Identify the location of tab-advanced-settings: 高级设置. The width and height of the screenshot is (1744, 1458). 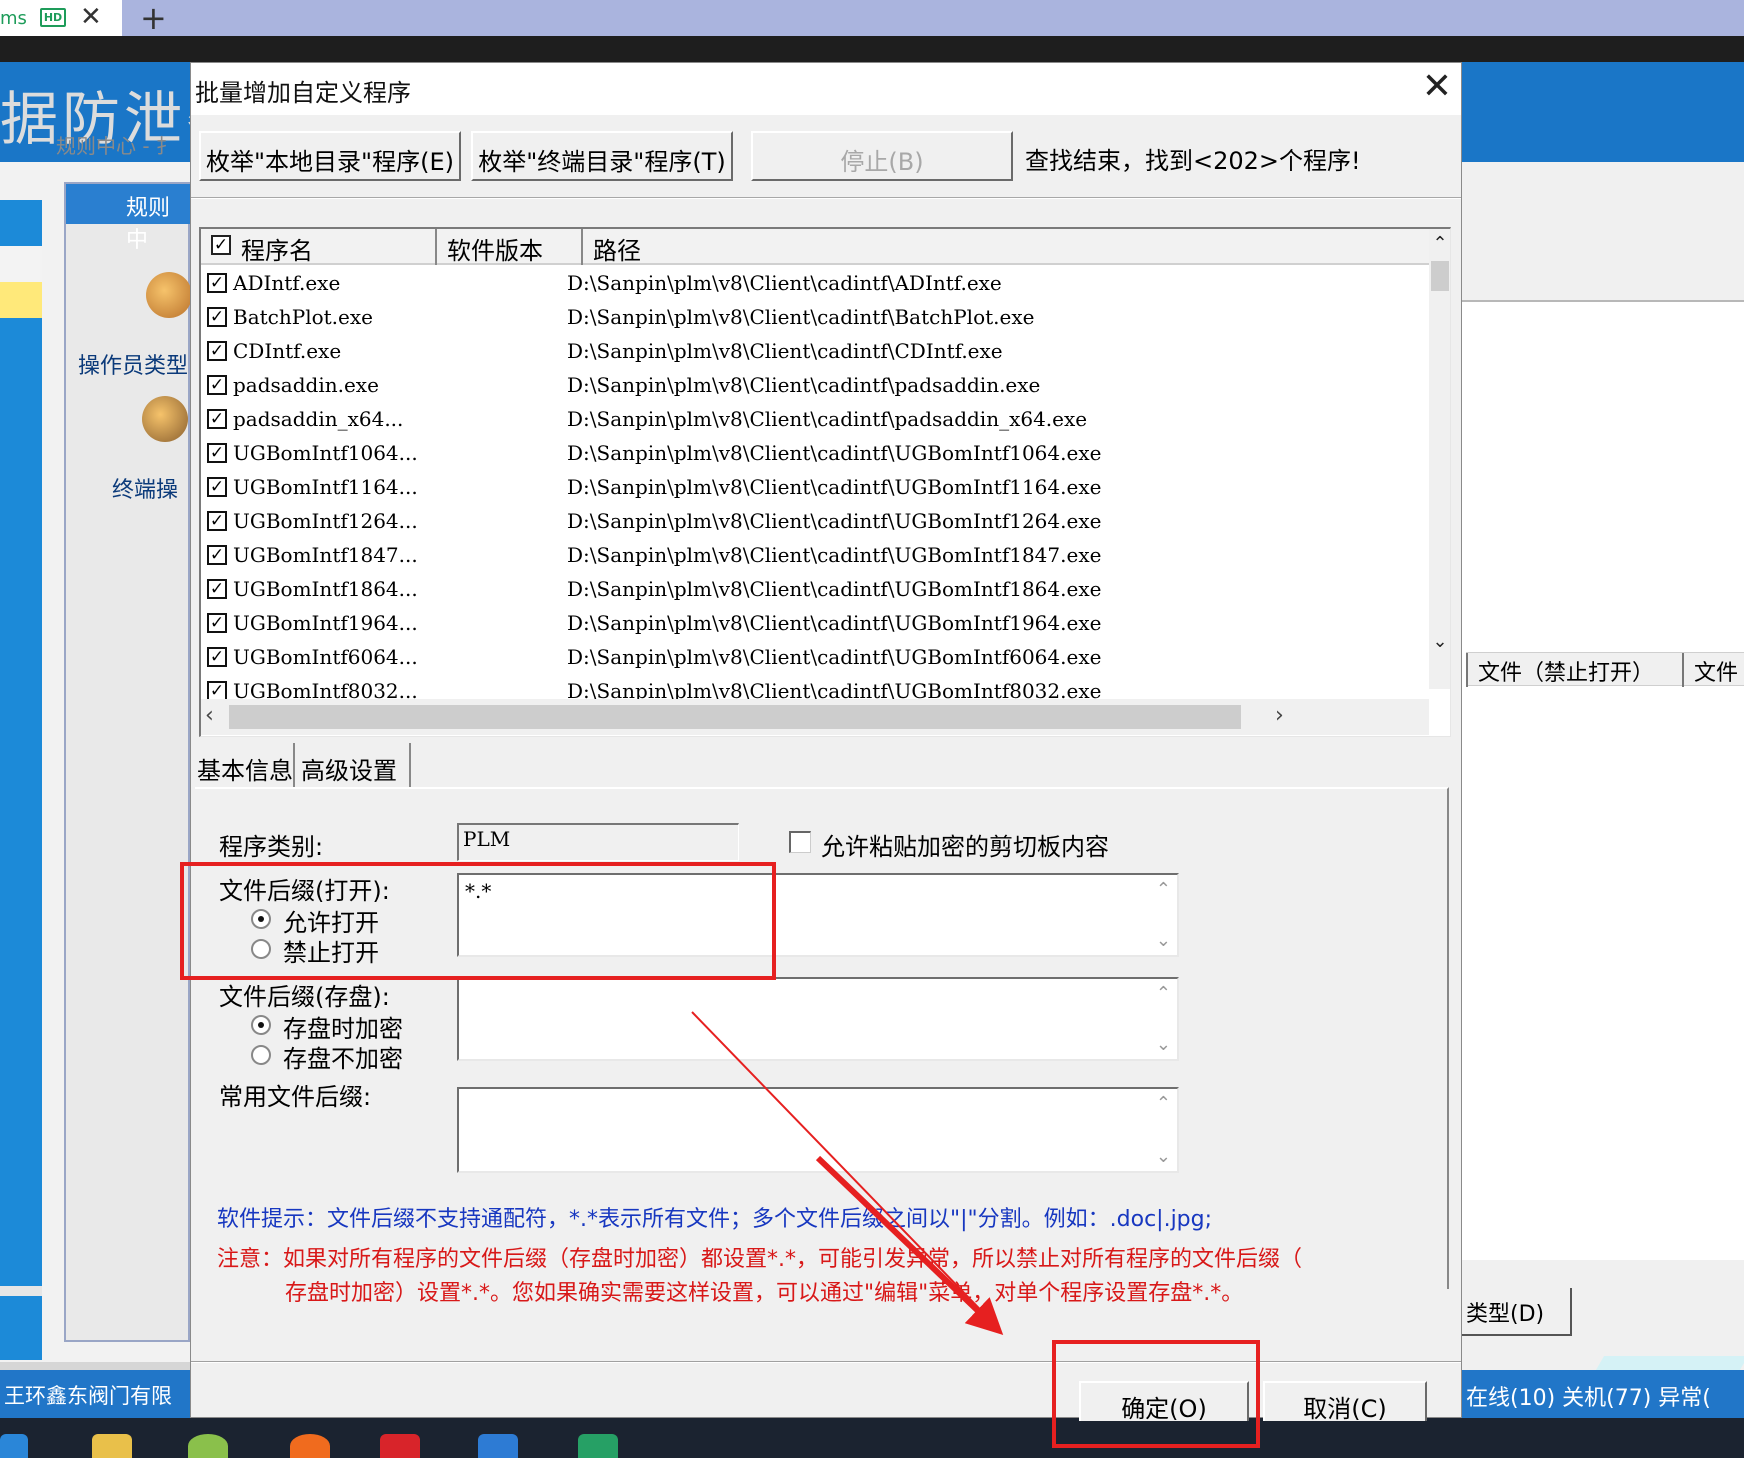
(352, 765).